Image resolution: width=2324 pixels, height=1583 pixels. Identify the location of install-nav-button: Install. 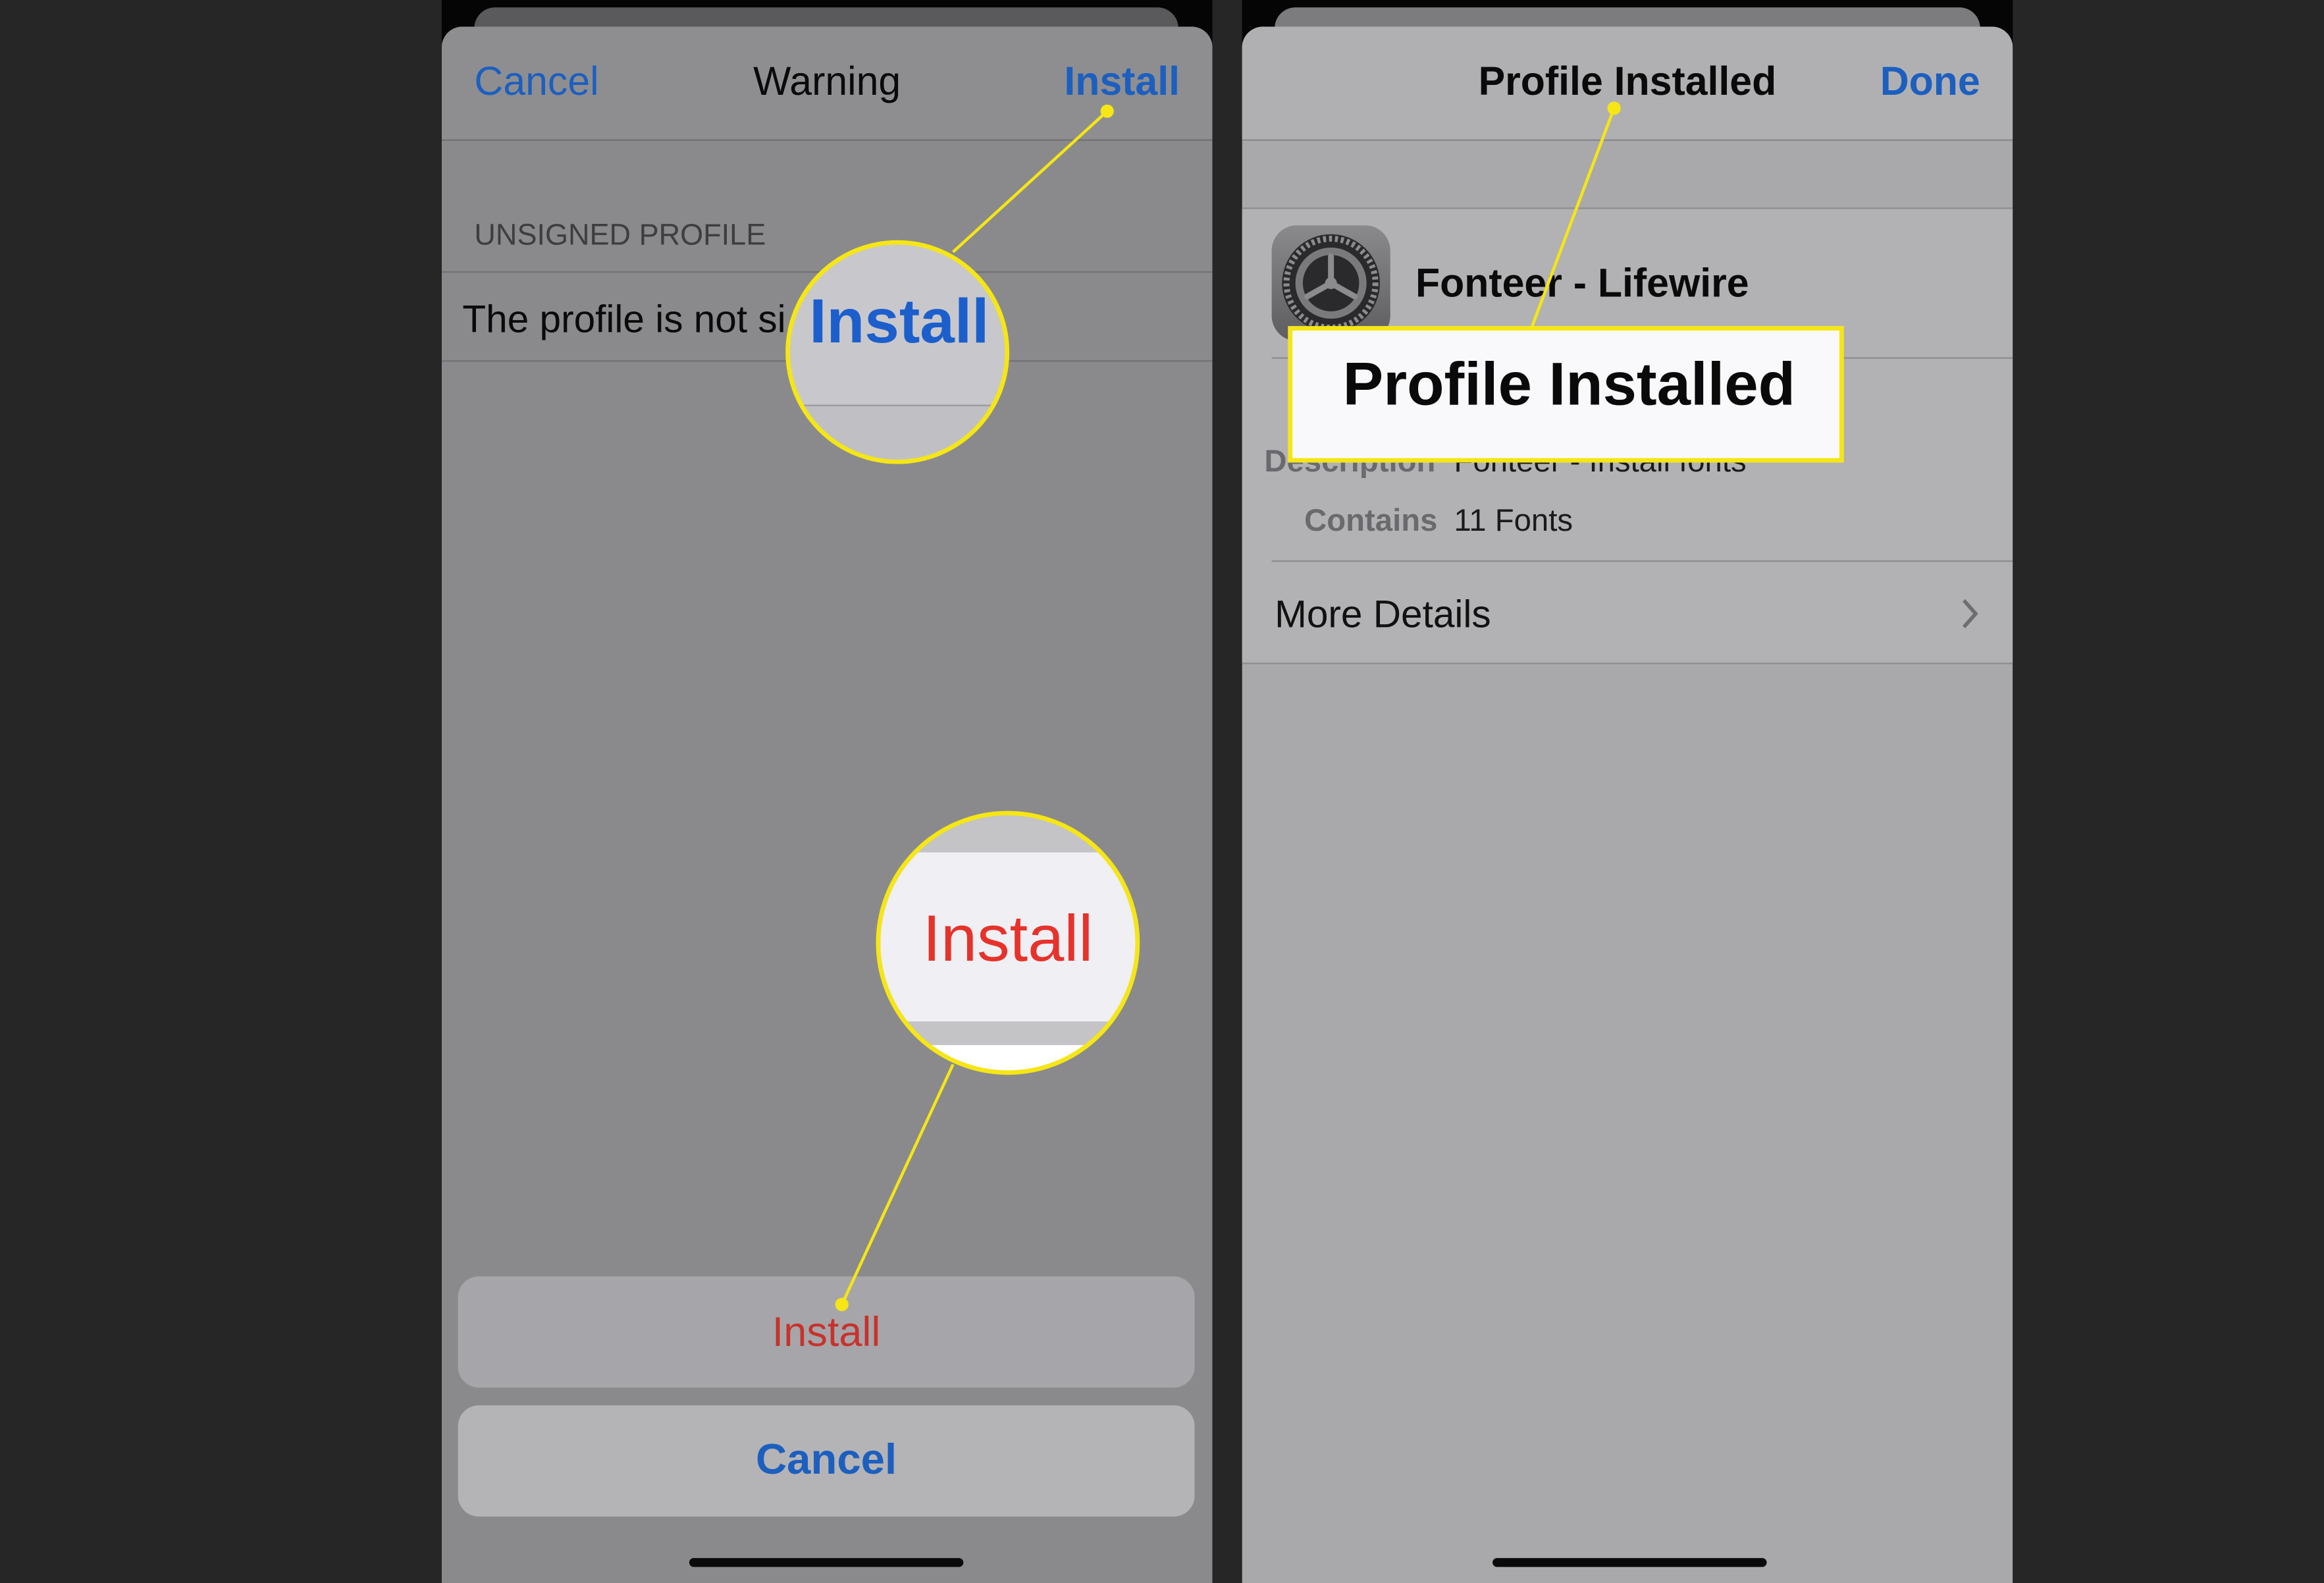
(1122, 82).